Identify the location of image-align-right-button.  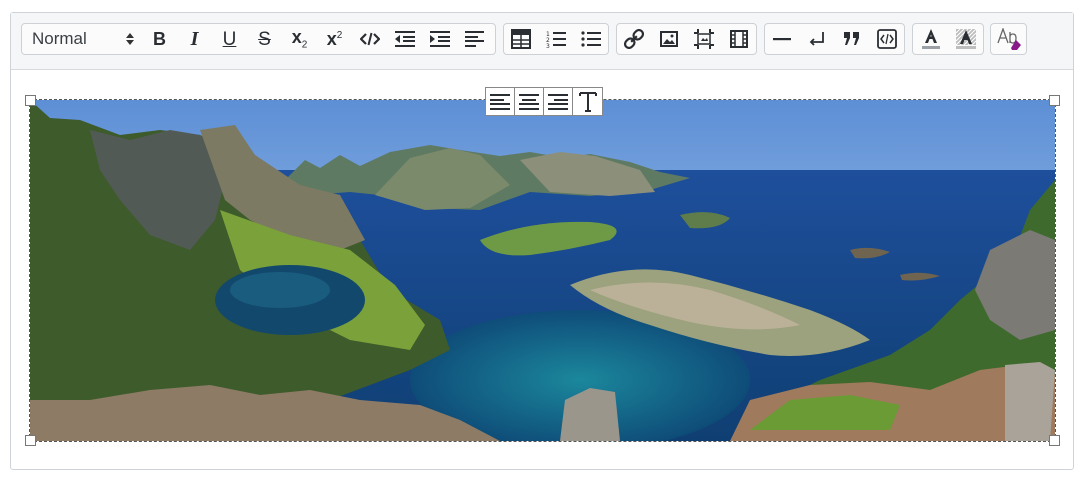
(558, 101).